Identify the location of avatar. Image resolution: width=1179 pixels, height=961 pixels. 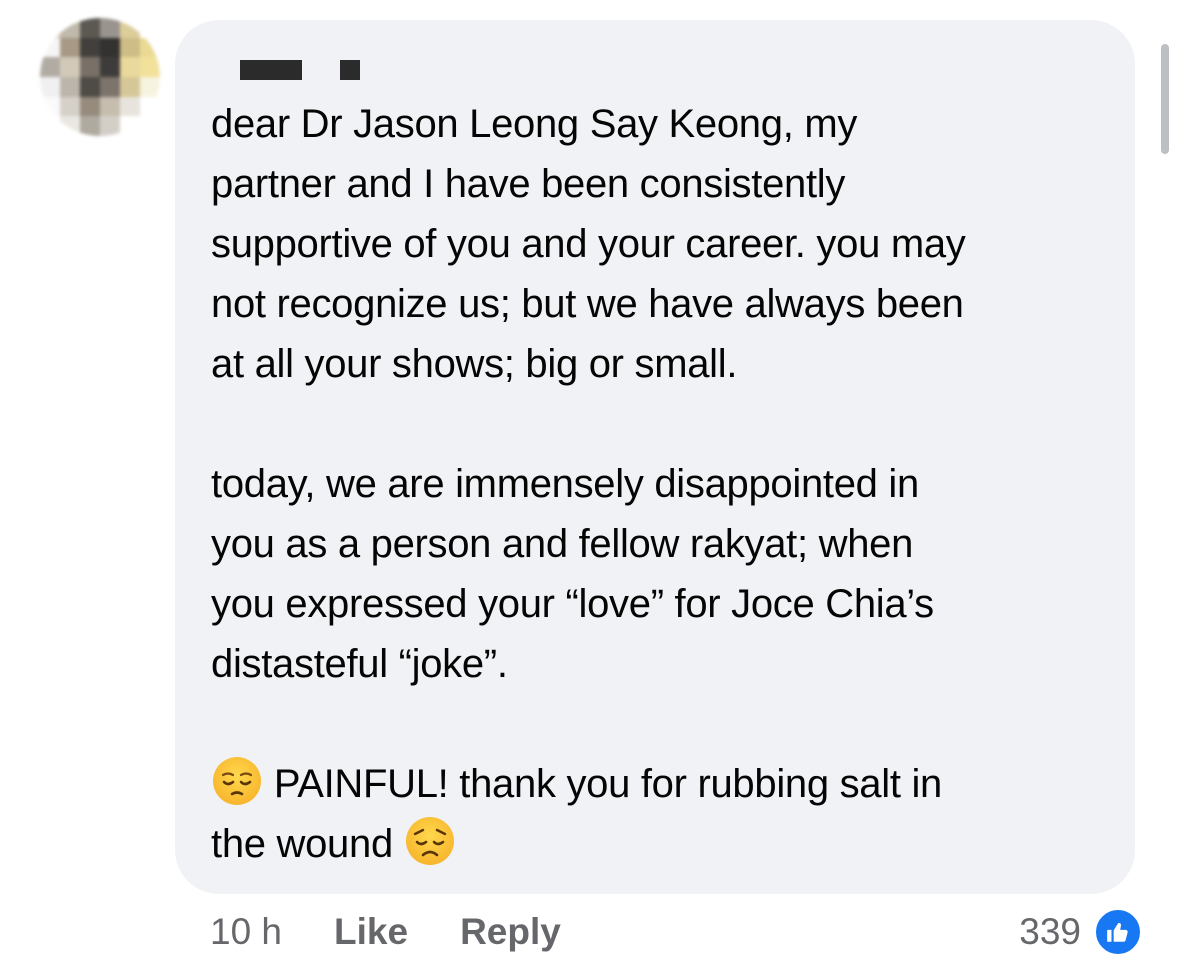
(100, 77).